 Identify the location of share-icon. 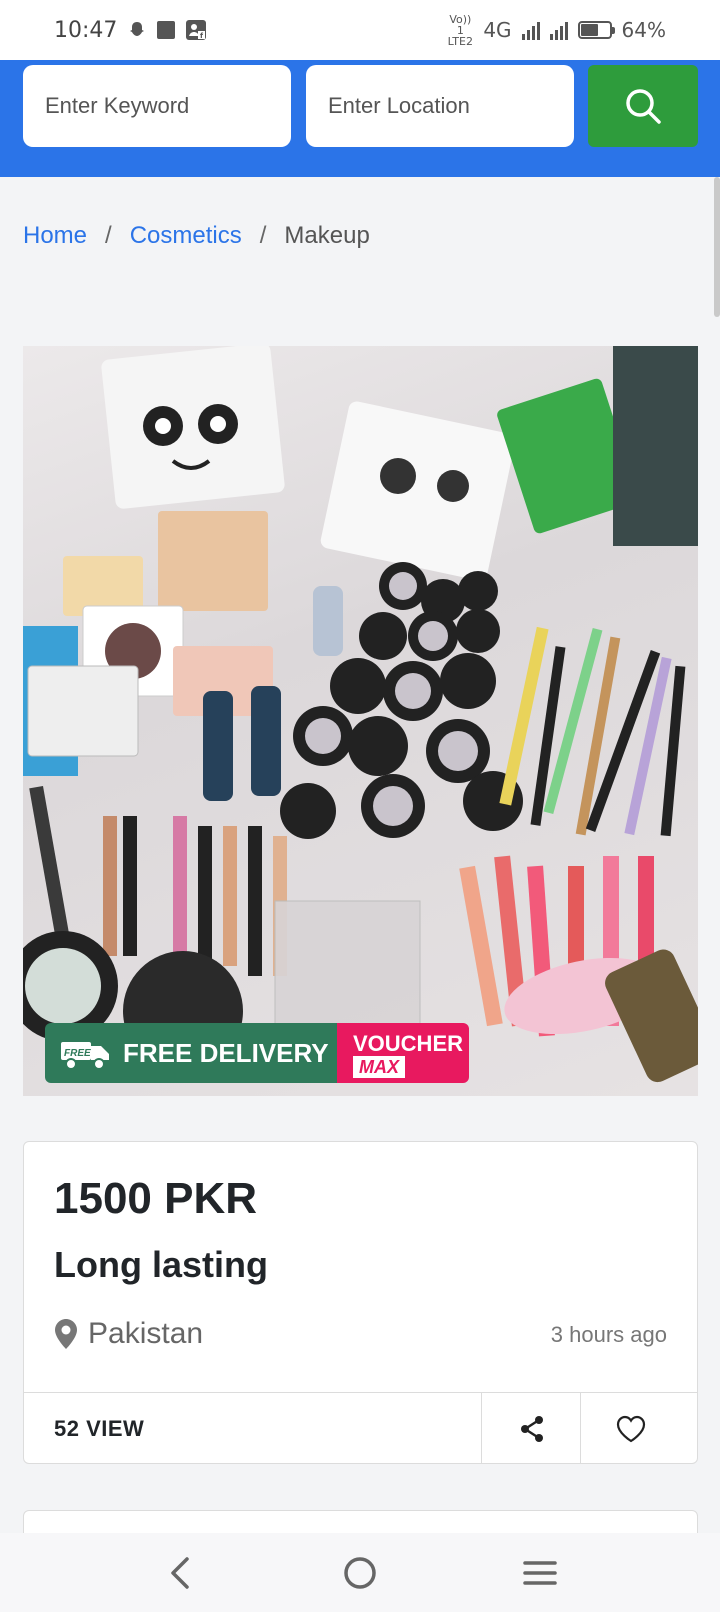
(531, 1428).